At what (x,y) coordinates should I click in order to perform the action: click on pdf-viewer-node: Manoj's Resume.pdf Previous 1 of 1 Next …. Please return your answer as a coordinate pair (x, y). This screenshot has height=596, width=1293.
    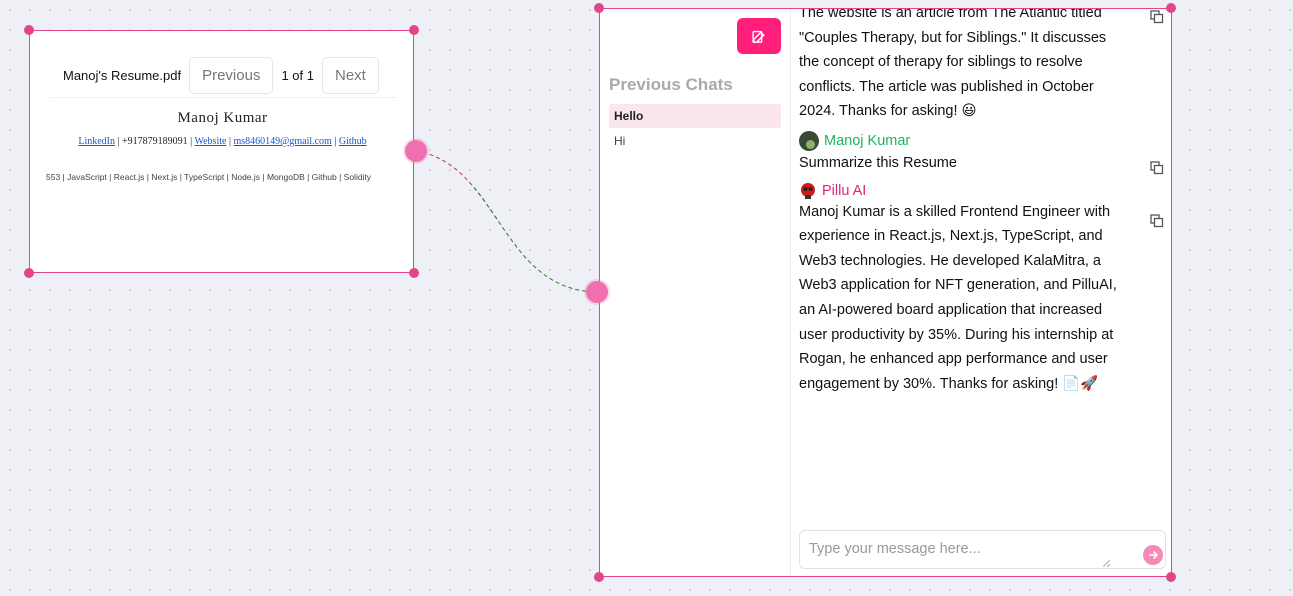
    Looking at the image, I should click on (221, 151).